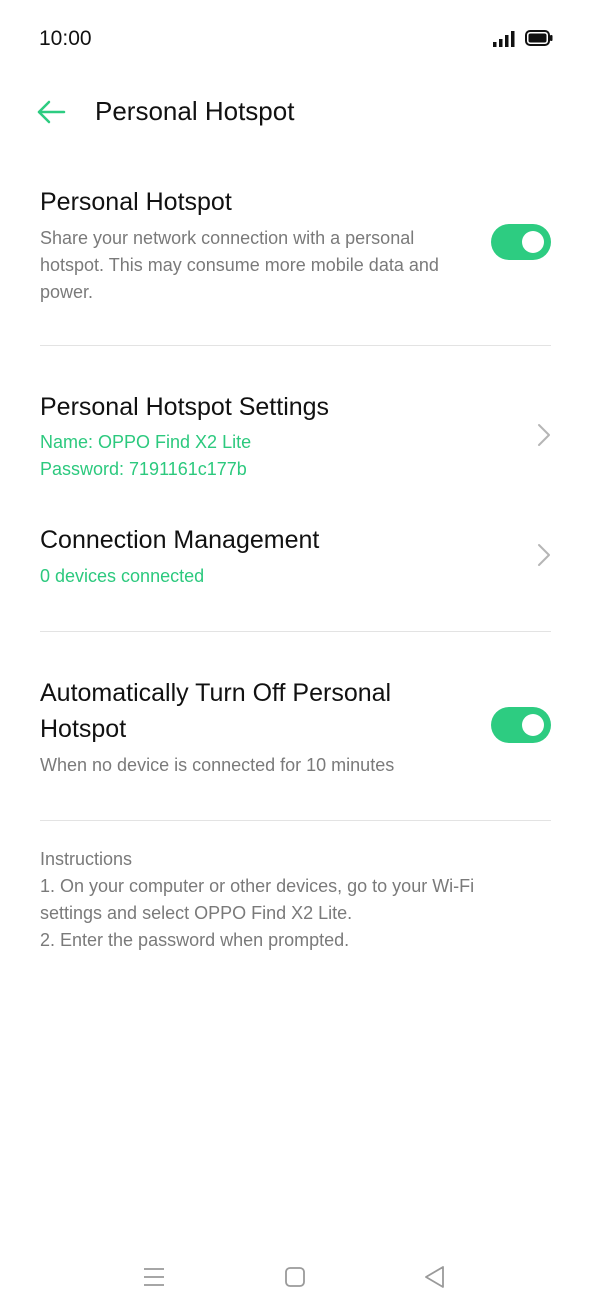 This screenshot has height=1312, width=590. What do you see at coordinates (195, 111) in the screenshot?
I see `page-title: Personal Hotspot` at bounding box center [195, 111].